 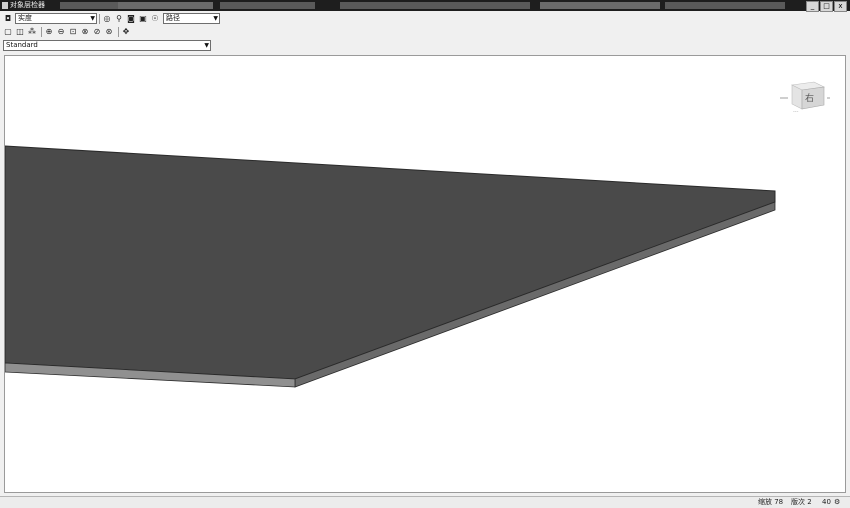 What do you see at coordinates (61, 32) in the screenshot?
I see `zoom-out-icon: ⊖` at bounding box center [61, 32].